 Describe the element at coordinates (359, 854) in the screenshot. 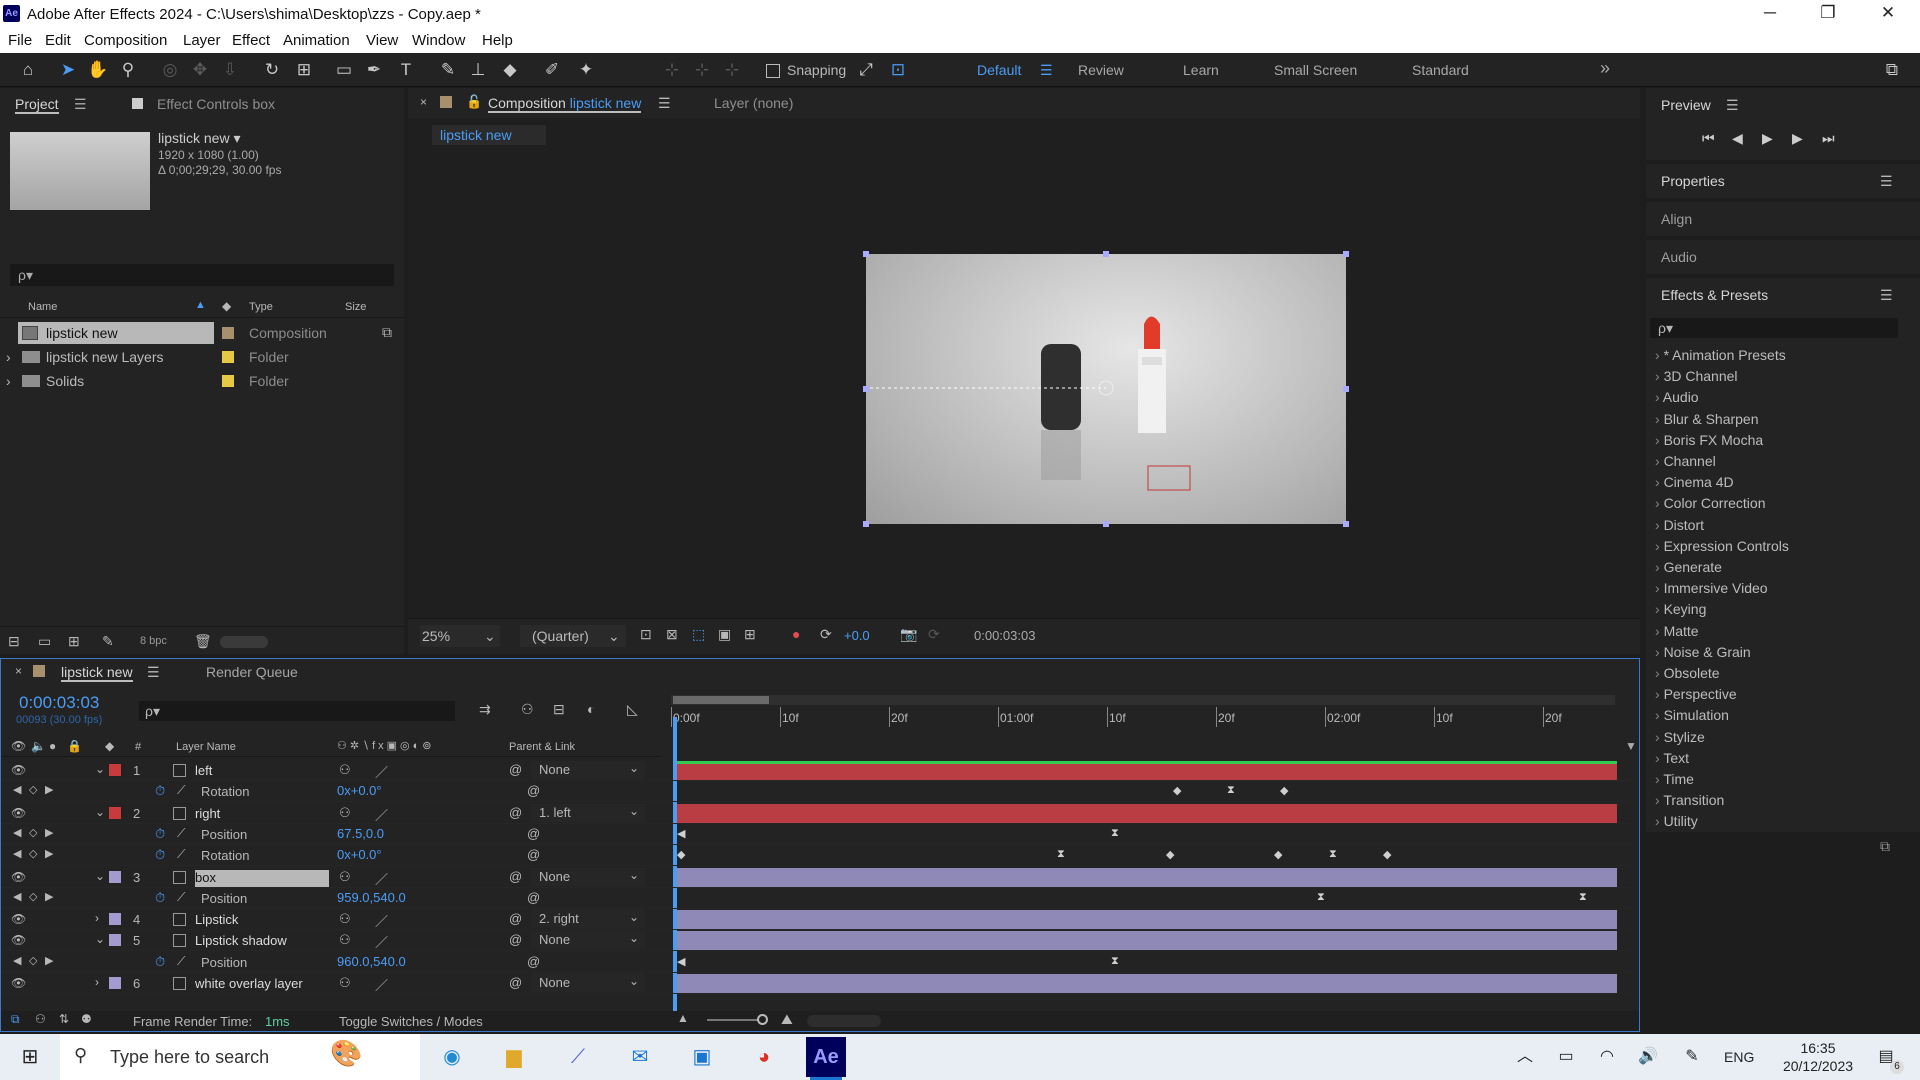

I see `property-value: 0x+0.0°` at that location.